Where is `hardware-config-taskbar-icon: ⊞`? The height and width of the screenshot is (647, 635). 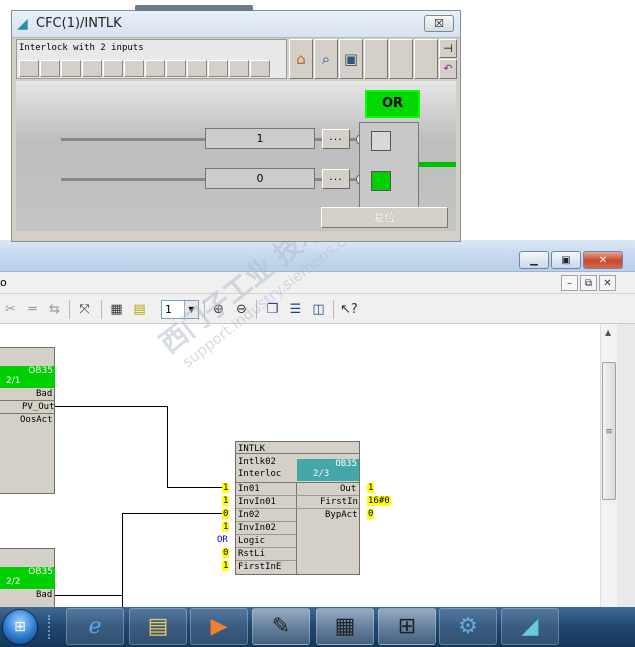
hardware-config-taskbar-icon: ⊞ is located at coordinates (407, 626).